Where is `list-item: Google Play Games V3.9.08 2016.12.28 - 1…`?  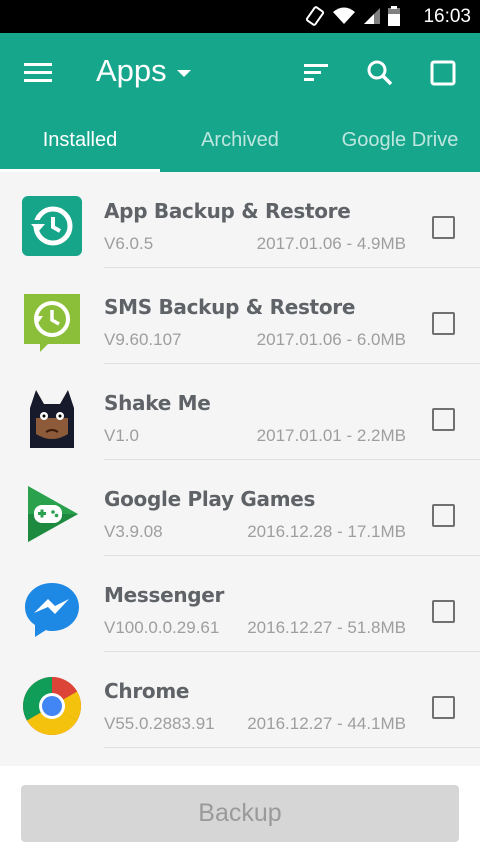 list-item: Google Play Games V3.9.08 2016.12.28 - 1… is located at coordinates (240, 508).